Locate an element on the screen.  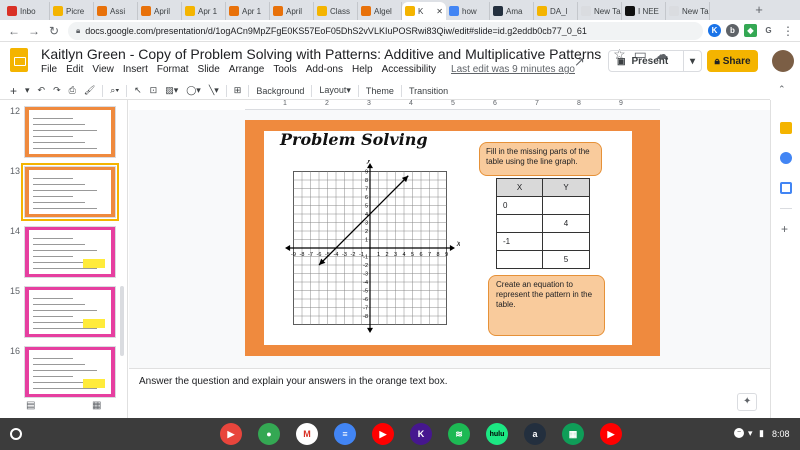
filmstrip-scrollbar is located at coordinates (122, 321).